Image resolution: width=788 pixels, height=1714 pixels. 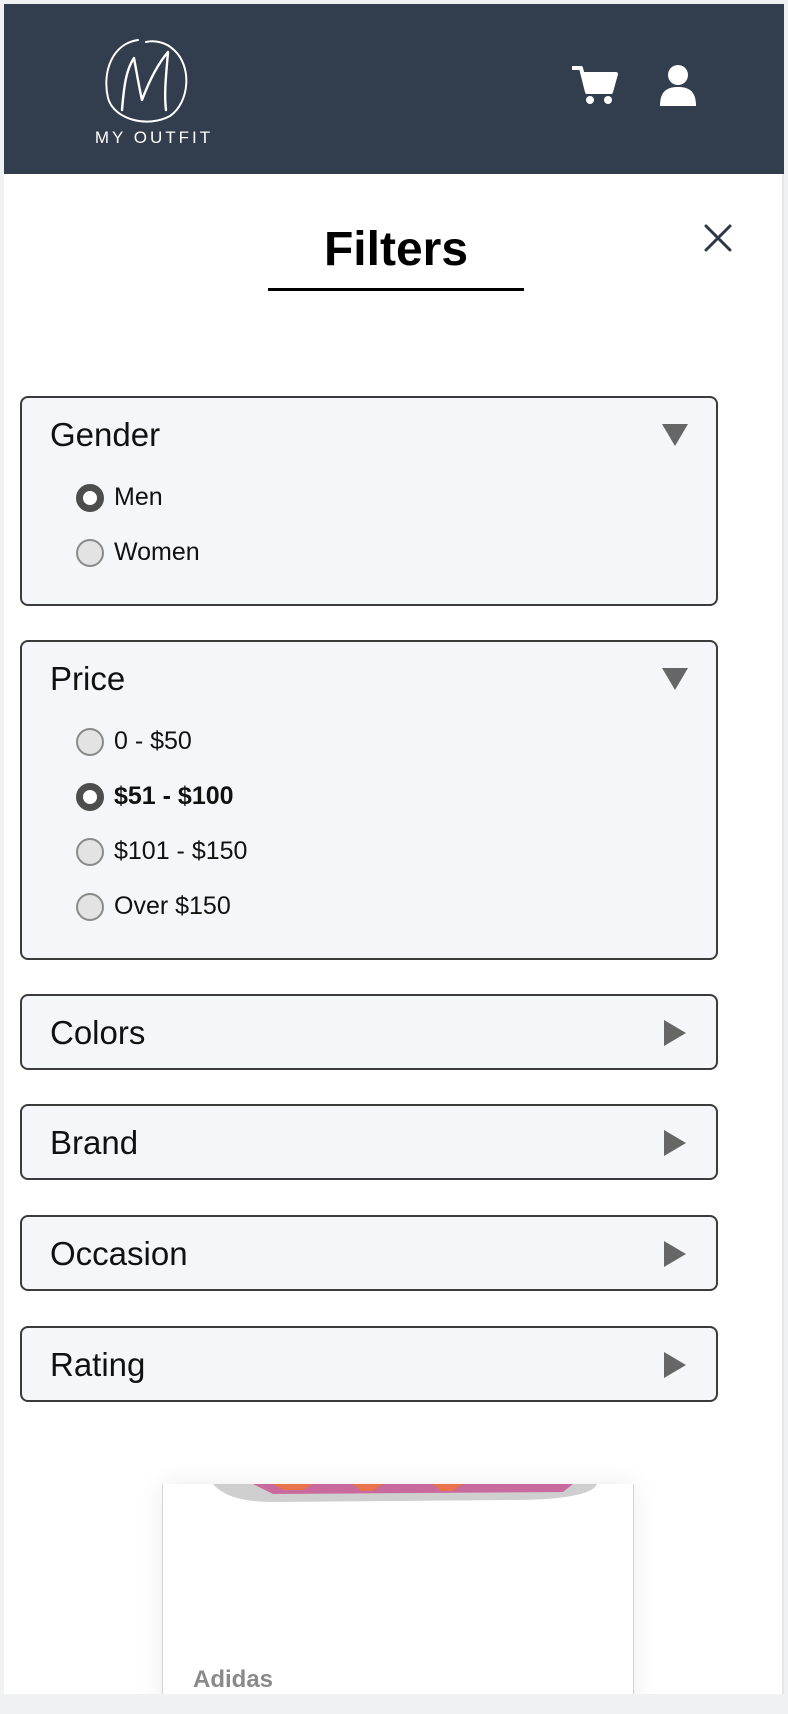 I want to click on option-price-51-100: $51 - $100, so click(x=396, y=796).